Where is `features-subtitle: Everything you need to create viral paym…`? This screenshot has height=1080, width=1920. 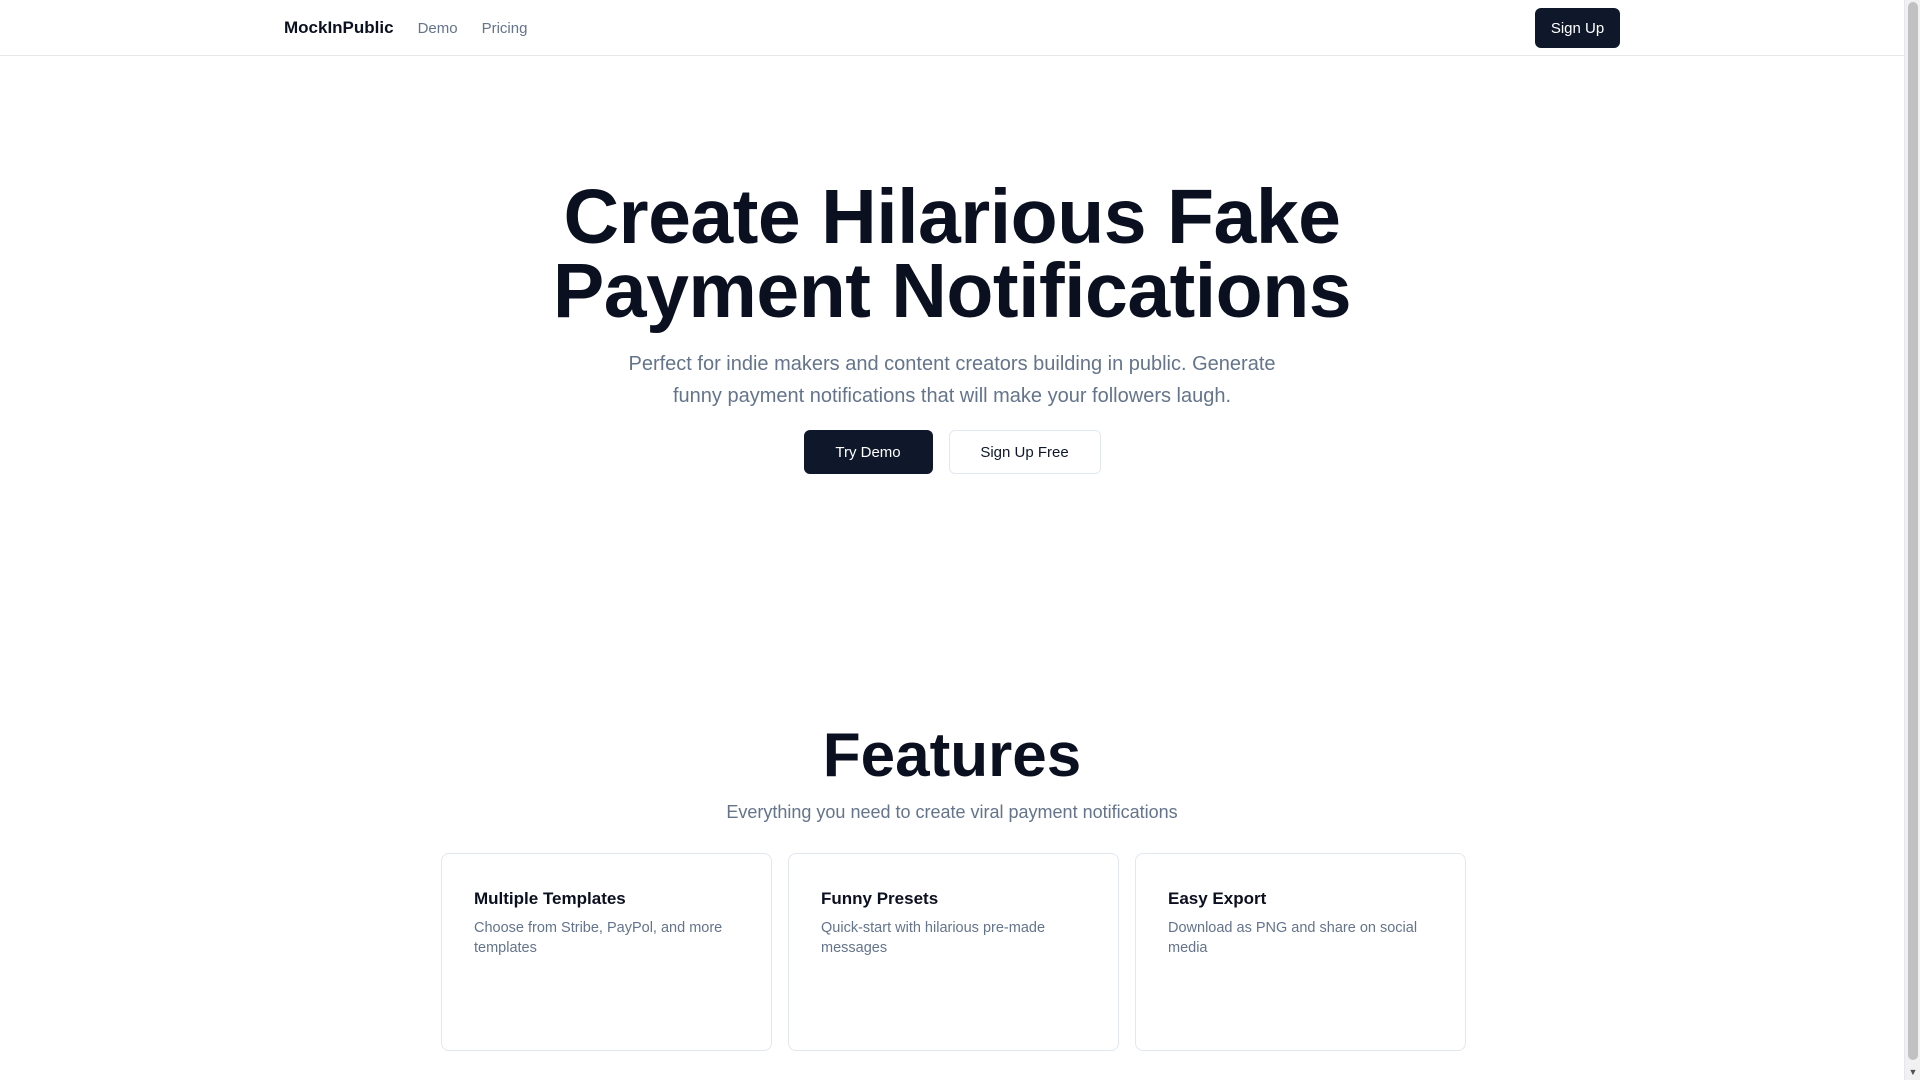
features-subtitle: Everything you need to create viral paym… is located at coordinates (952, 812).